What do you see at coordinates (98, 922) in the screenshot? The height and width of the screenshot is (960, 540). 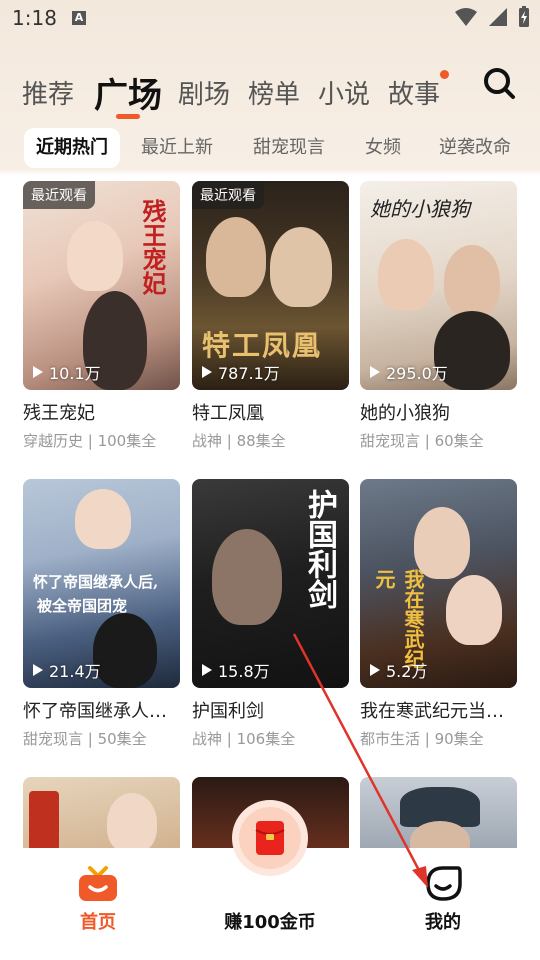 I see `nav-home-label: 首页` at bounding box center [98, 922].